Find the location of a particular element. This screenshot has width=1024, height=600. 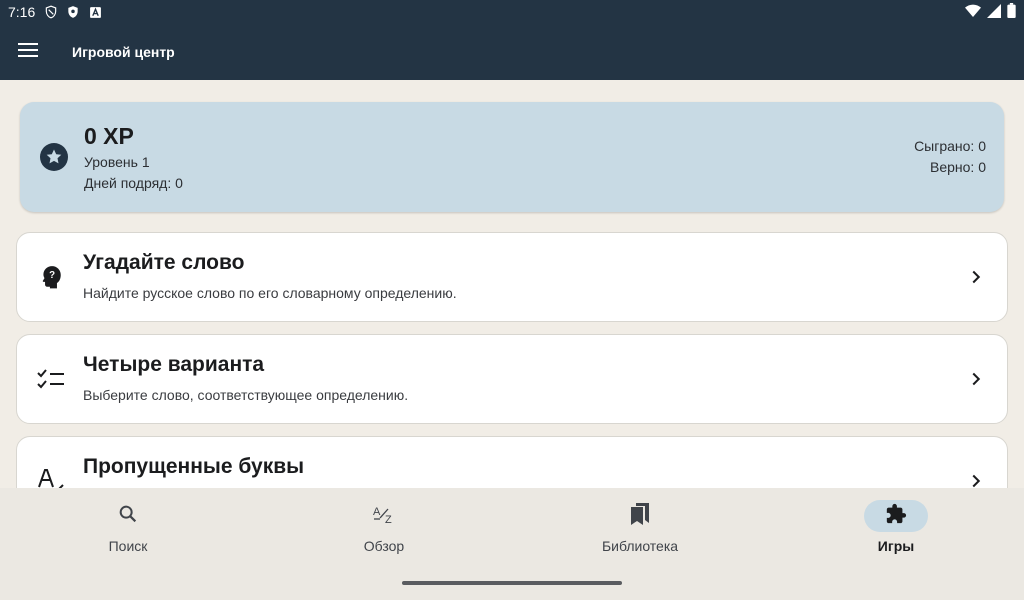

svg-text: Z is located at coordinates (388, 519).